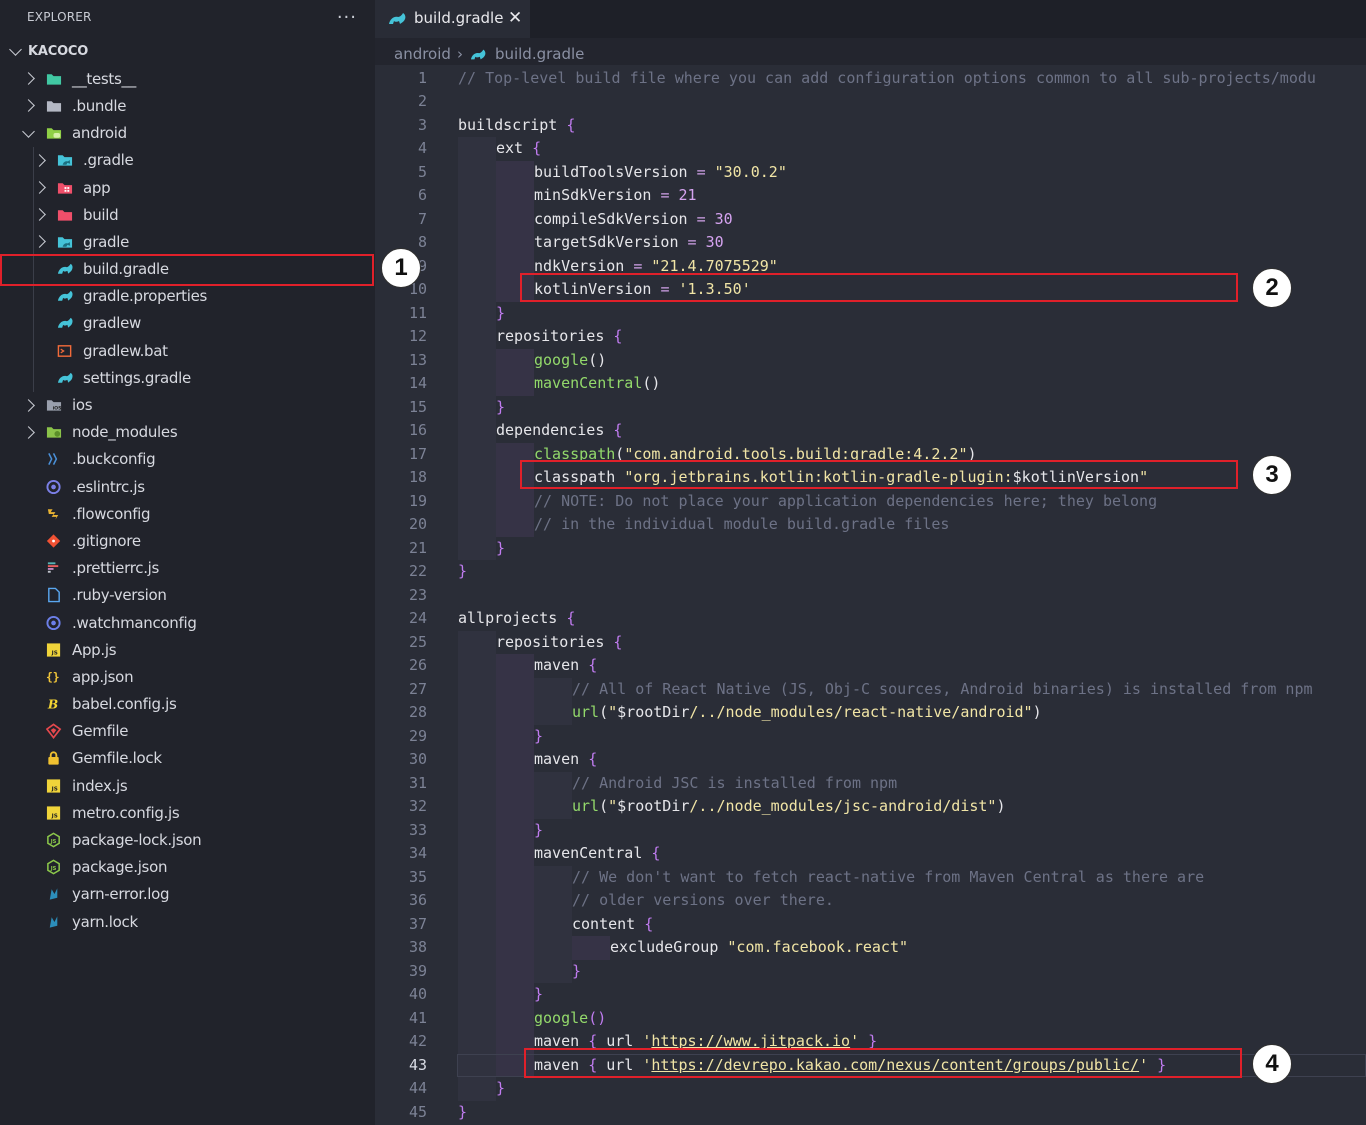 The height and width of the screenshot is (1125, 1366). What do you see at coordinates (870, 1089) in the screenshot?
I see `code-line: 44}` at bounding box center [870, 1089].